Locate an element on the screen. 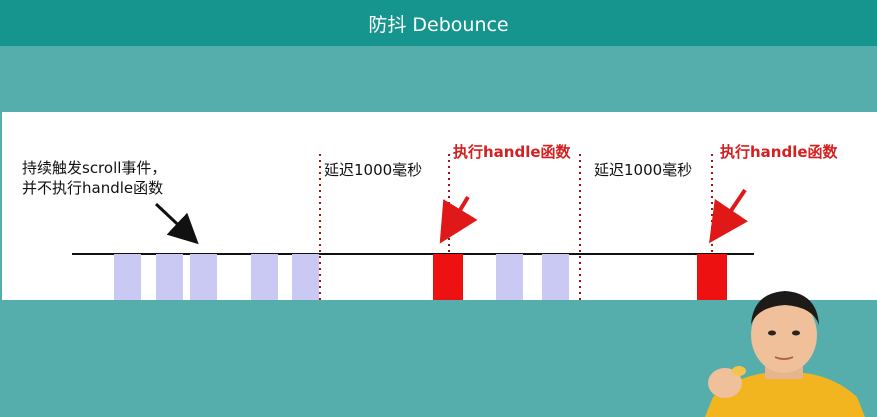 The width and height of the screenshot is (877, 417). title-bar: 防抖 Debounce is located at coordinates (438, 23).